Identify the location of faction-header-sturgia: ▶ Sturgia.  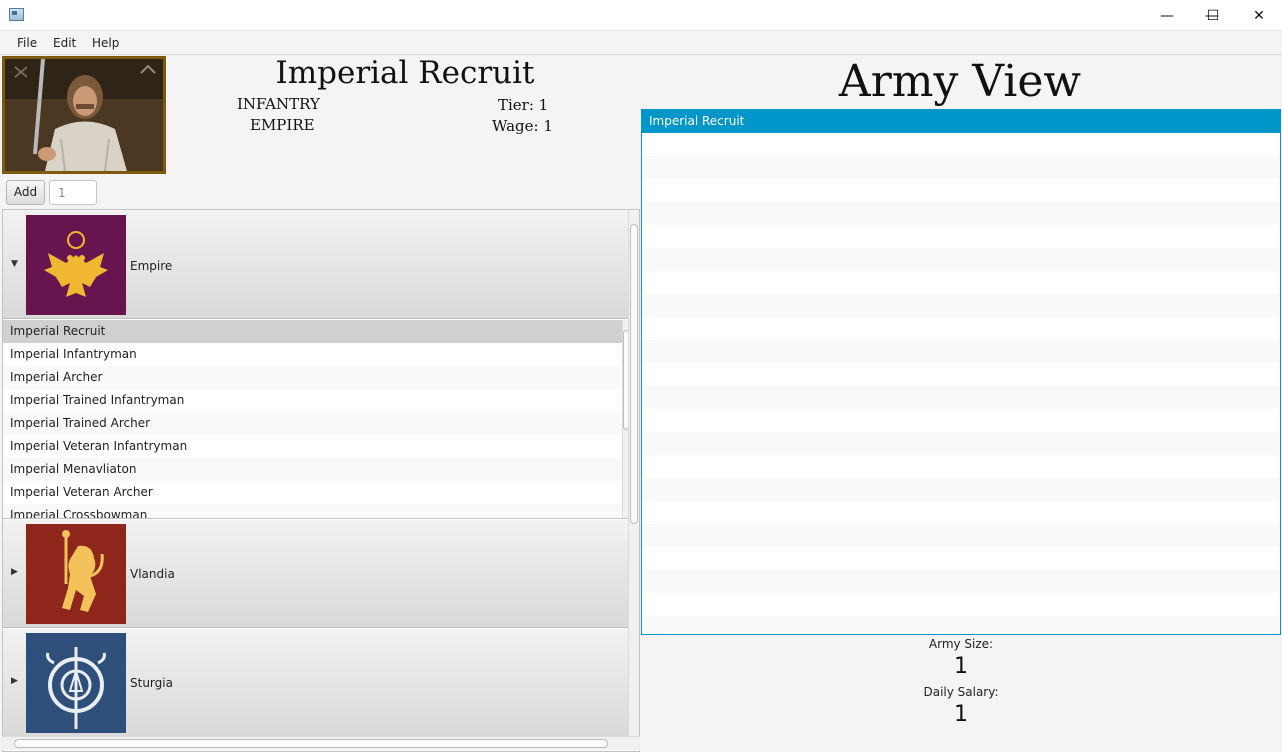
(315, 683).